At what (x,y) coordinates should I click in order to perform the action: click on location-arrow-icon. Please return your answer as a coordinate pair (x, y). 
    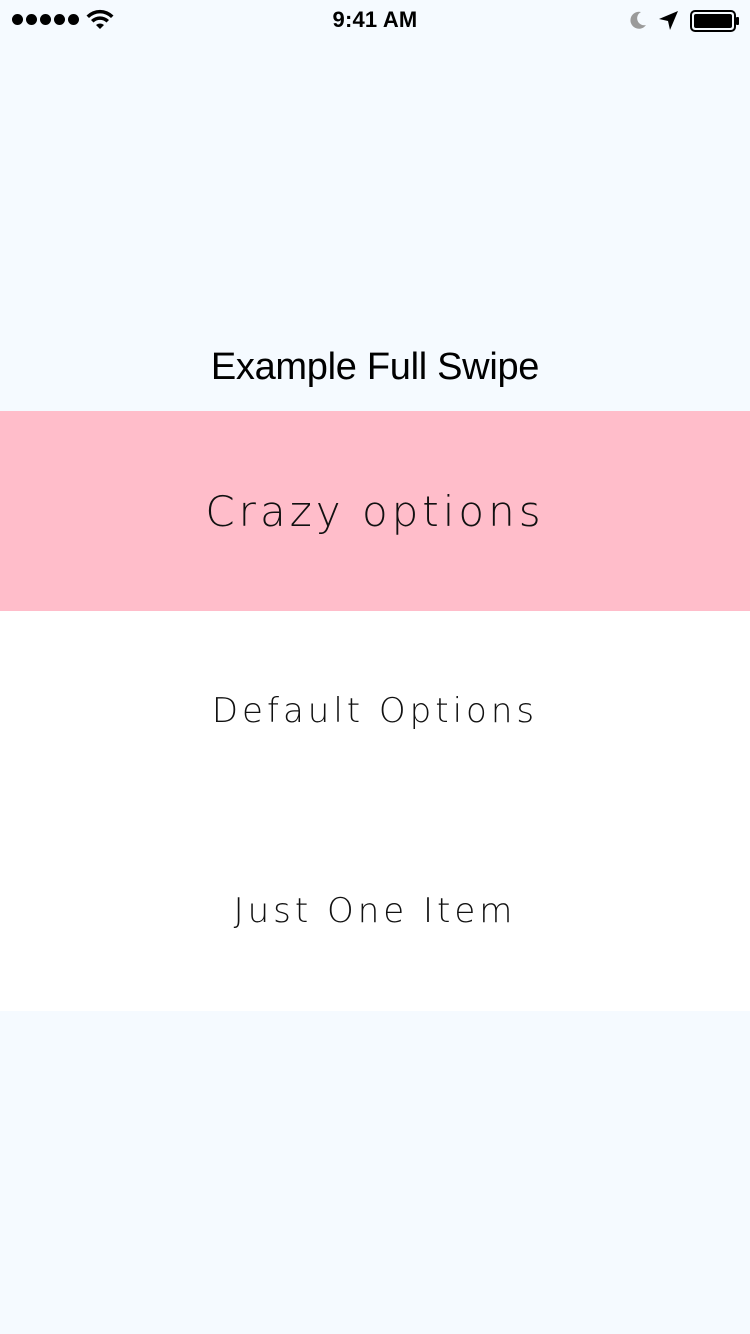
    Looking at the image, I should click on (668, 20).